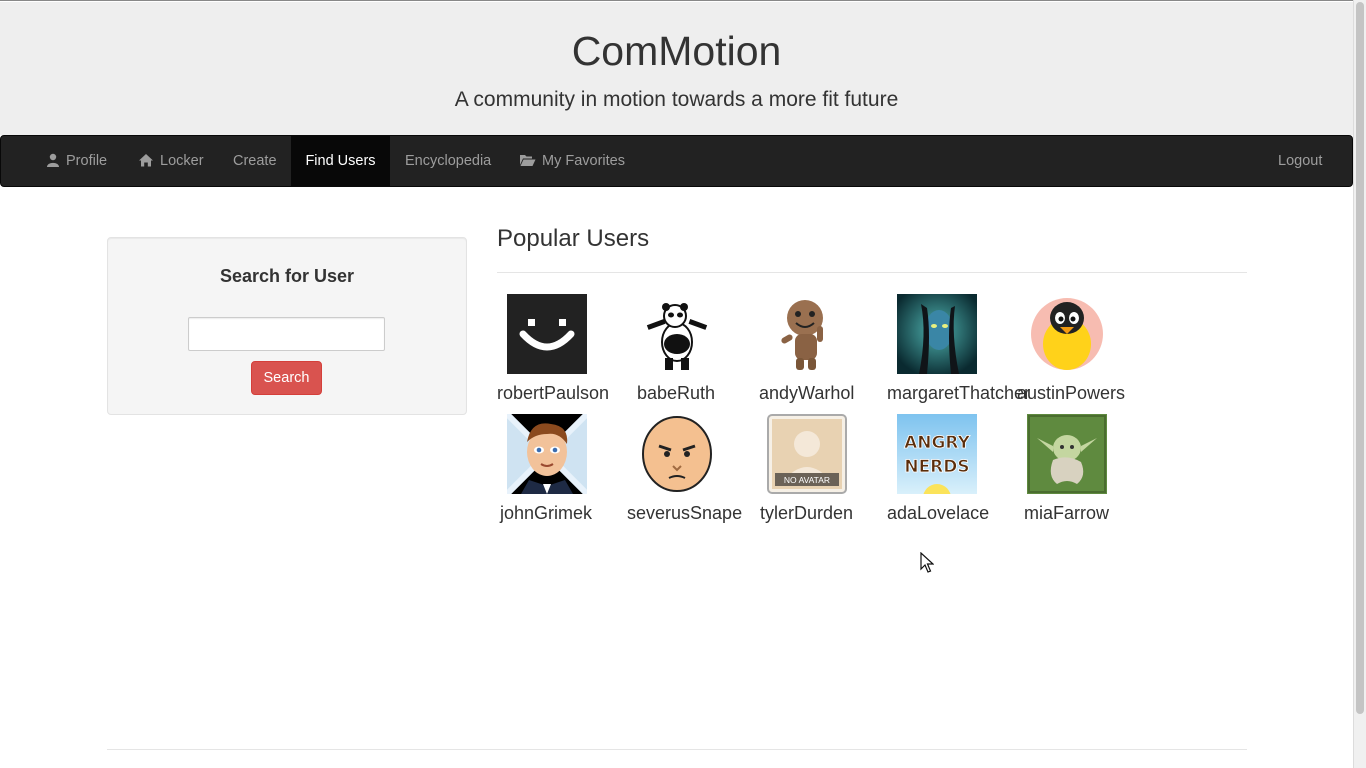 The image size is (1366, 768). What do you see at coordinates (958, 393) in the screenshot?
I see `username-label: margaretThatcher` at bounding box center [958, 393].